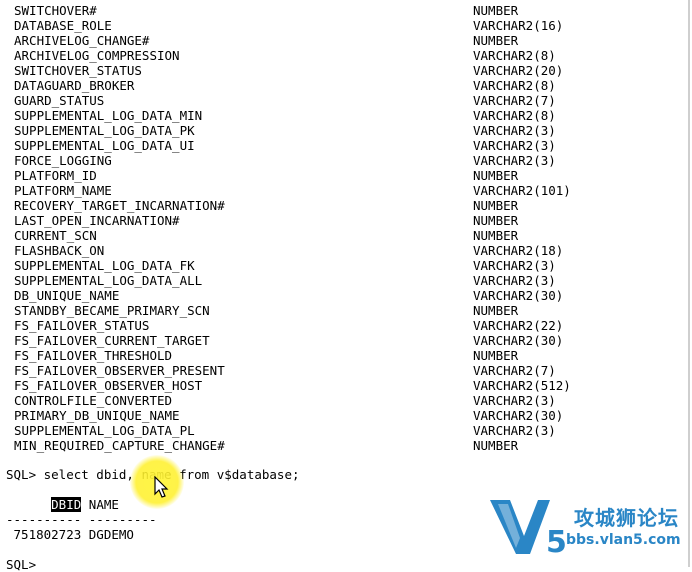 The image size is (692, 572). Describe the element at coordinates (74, 85) in the screenshot. I see `column-name: DATAGUARD_BROKER` at that location.